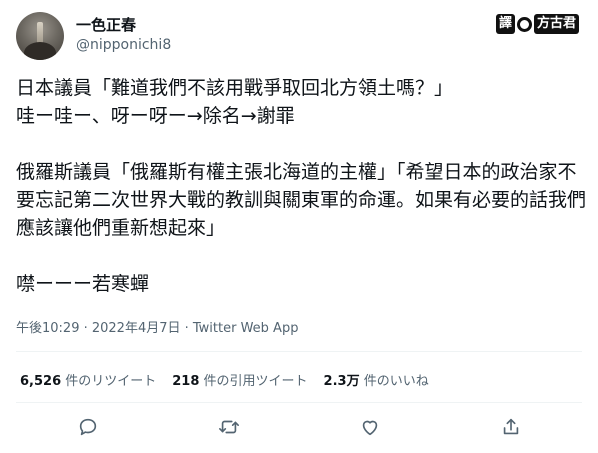  I want to click on watermark-name: 方古君, so click(557, 24).